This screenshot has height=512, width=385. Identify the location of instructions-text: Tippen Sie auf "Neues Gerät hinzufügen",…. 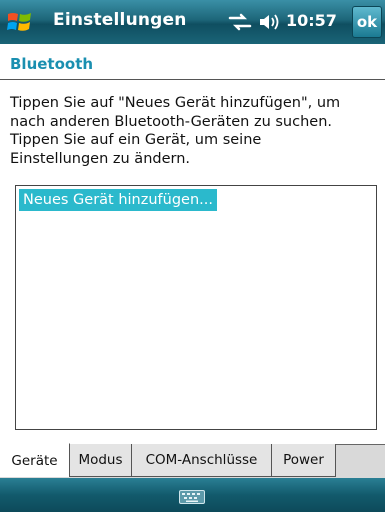
(194, 131).